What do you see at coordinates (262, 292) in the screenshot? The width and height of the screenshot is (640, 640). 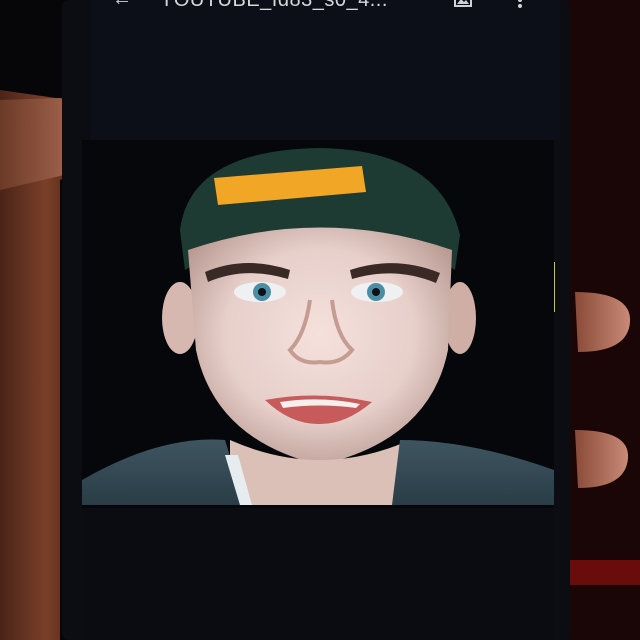 I see `pupil-left` at bounding box center [262, 292].